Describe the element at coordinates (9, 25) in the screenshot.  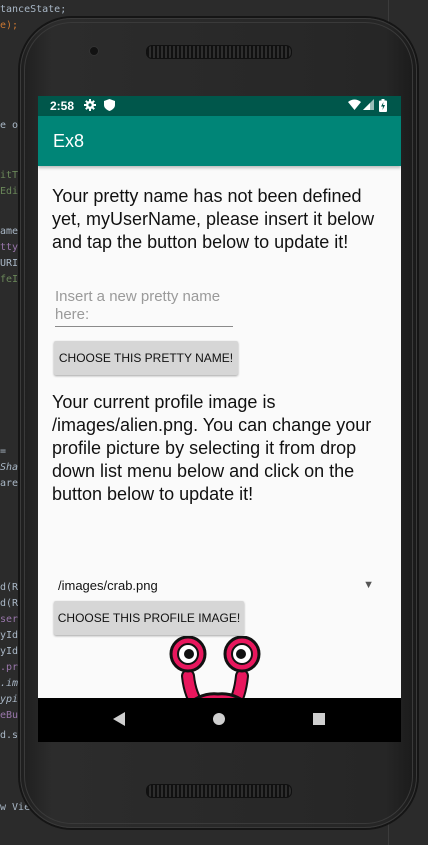
I see `code-line: e);` at that location.